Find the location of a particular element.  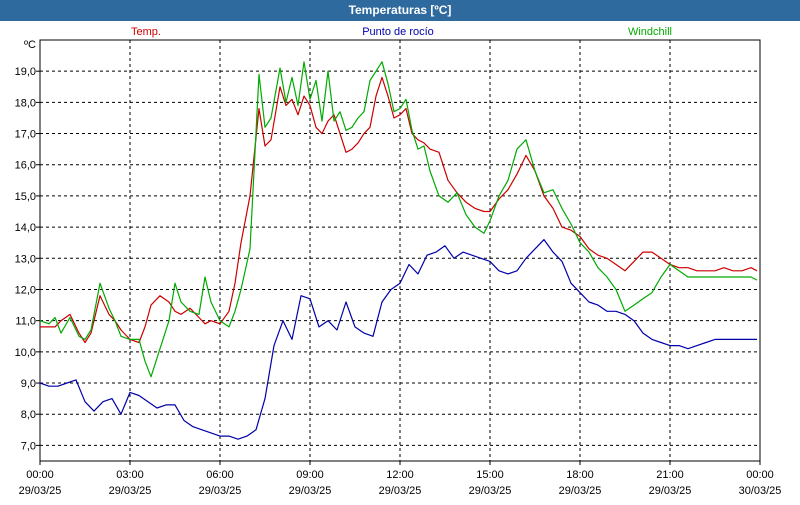

y-axis-unit-label: ºC is located at coordinates (30, 45).